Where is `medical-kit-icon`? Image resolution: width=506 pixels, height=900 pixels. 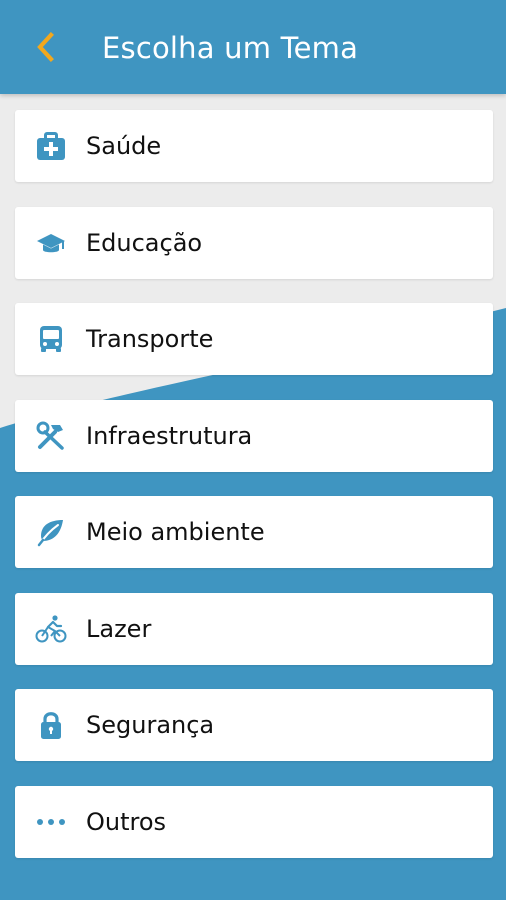
medical-kit-icon is located at coordinates (51, 146).